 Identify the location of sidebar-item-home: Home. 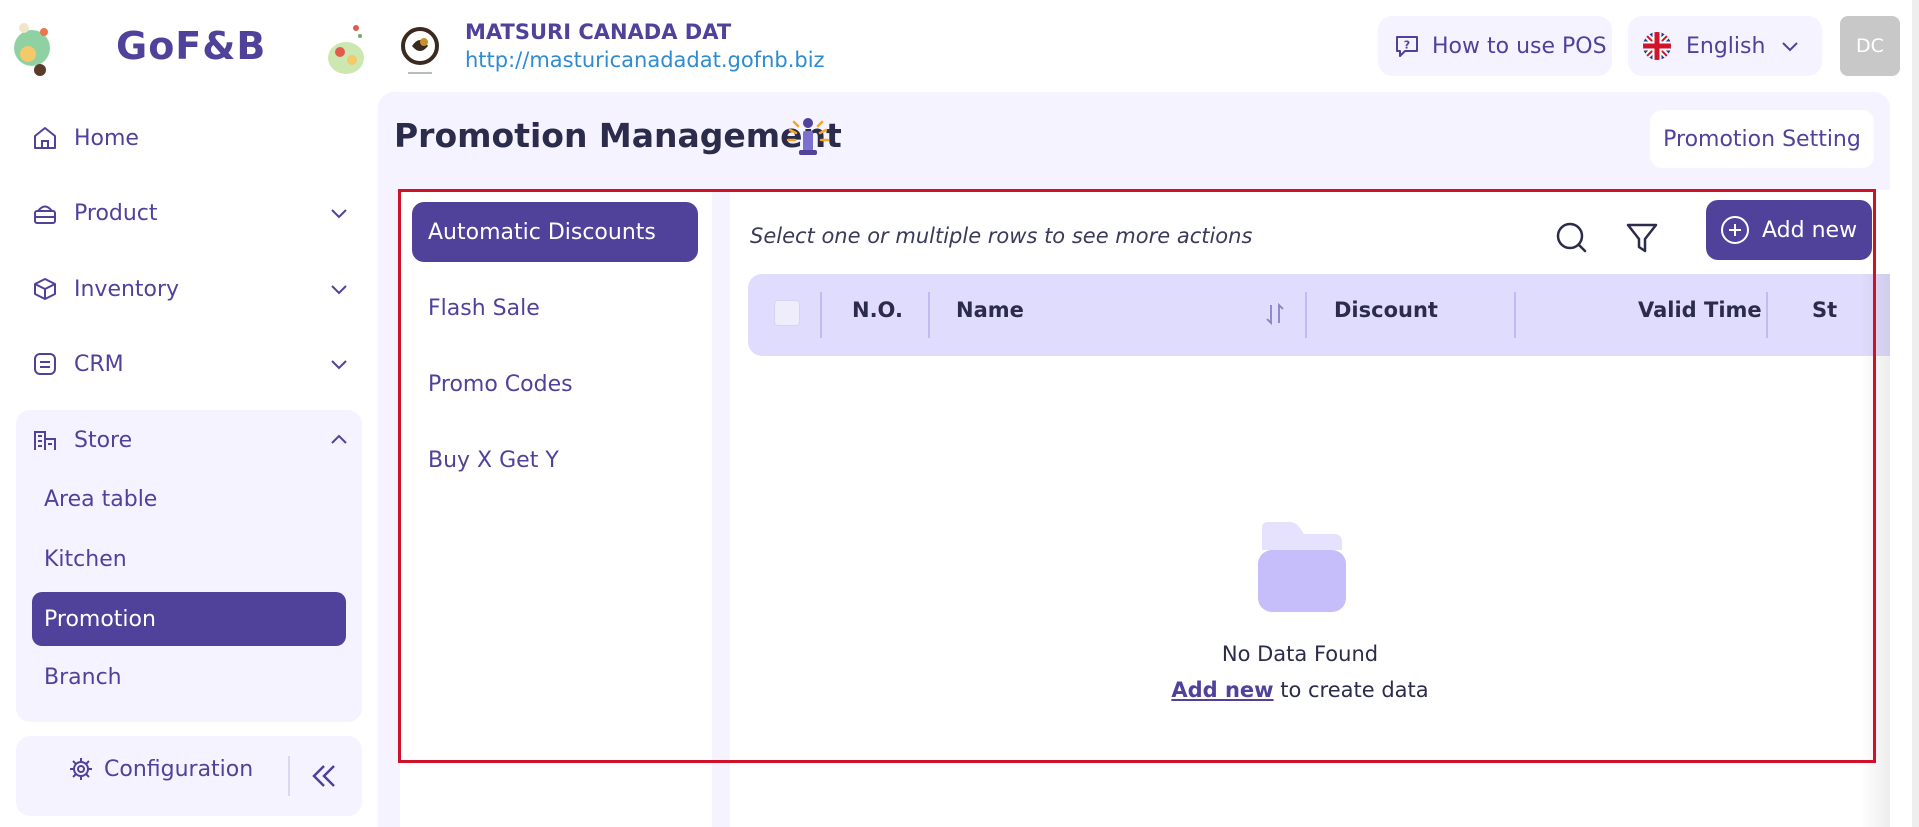
(85, 138).